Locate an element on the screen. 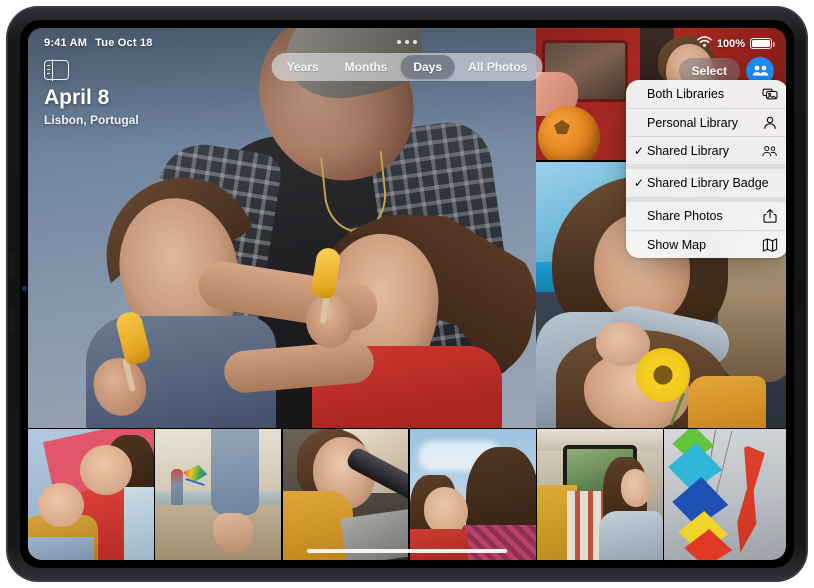 The image size is (814, 588). home-indicator is located at coordinates (407, 551).